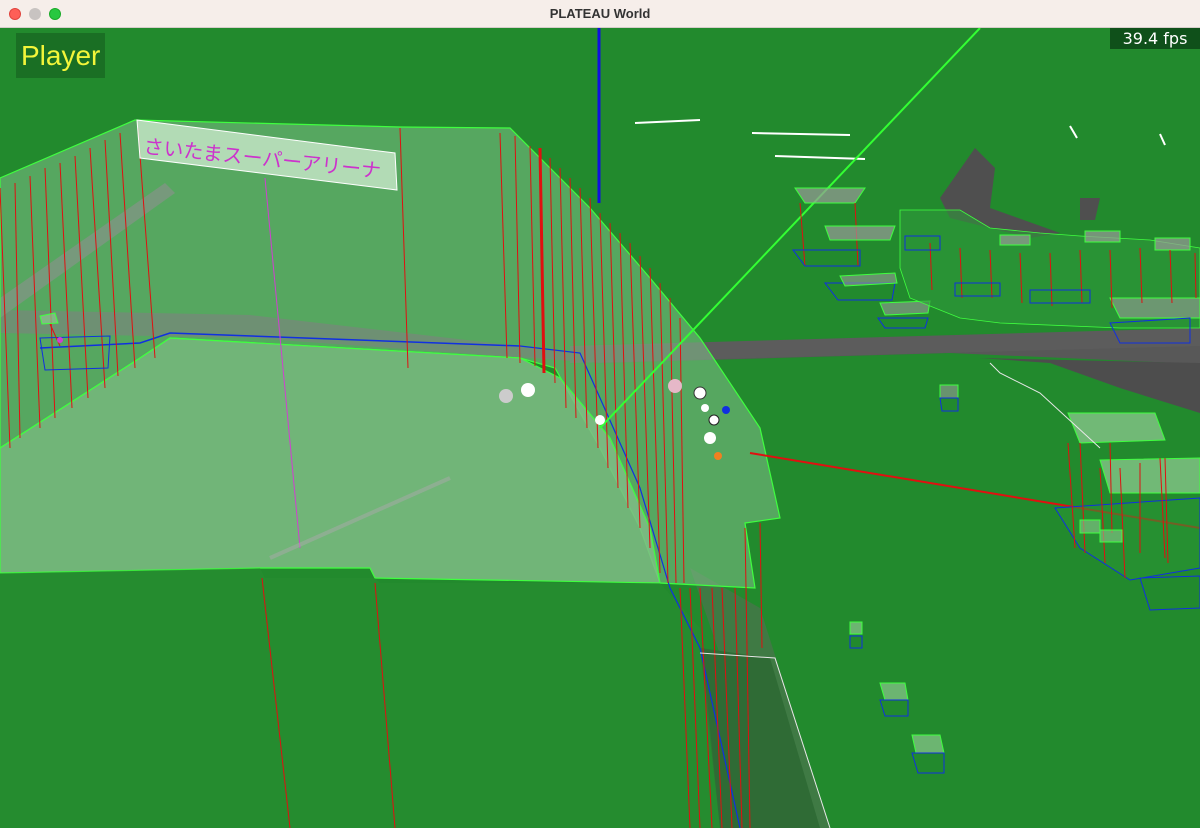 The height and width of the screenshot is (828, 1200). Describe the element at coordinates (1155, 38) in the screenshot. I see `fps-counter: 39.4 fps` at that location.